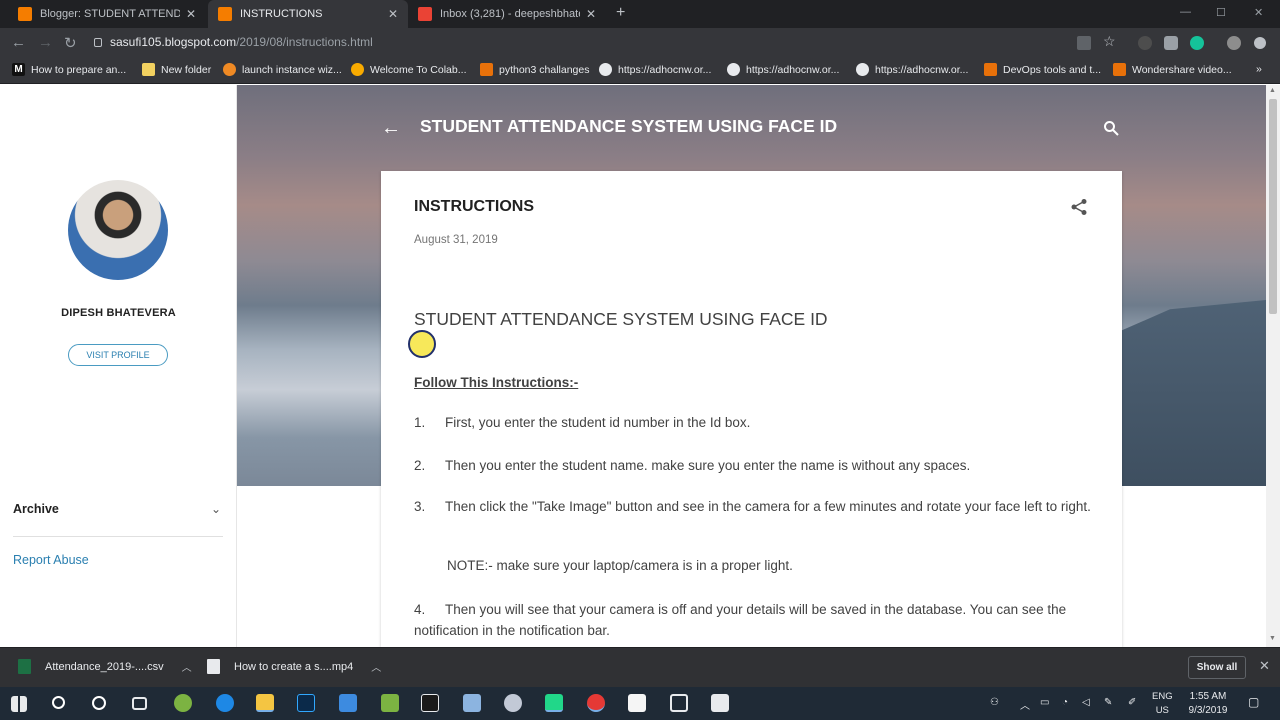  Describe the element at coordinates (1084, 43) in the screenshot. I see `translate-icon` at that location.